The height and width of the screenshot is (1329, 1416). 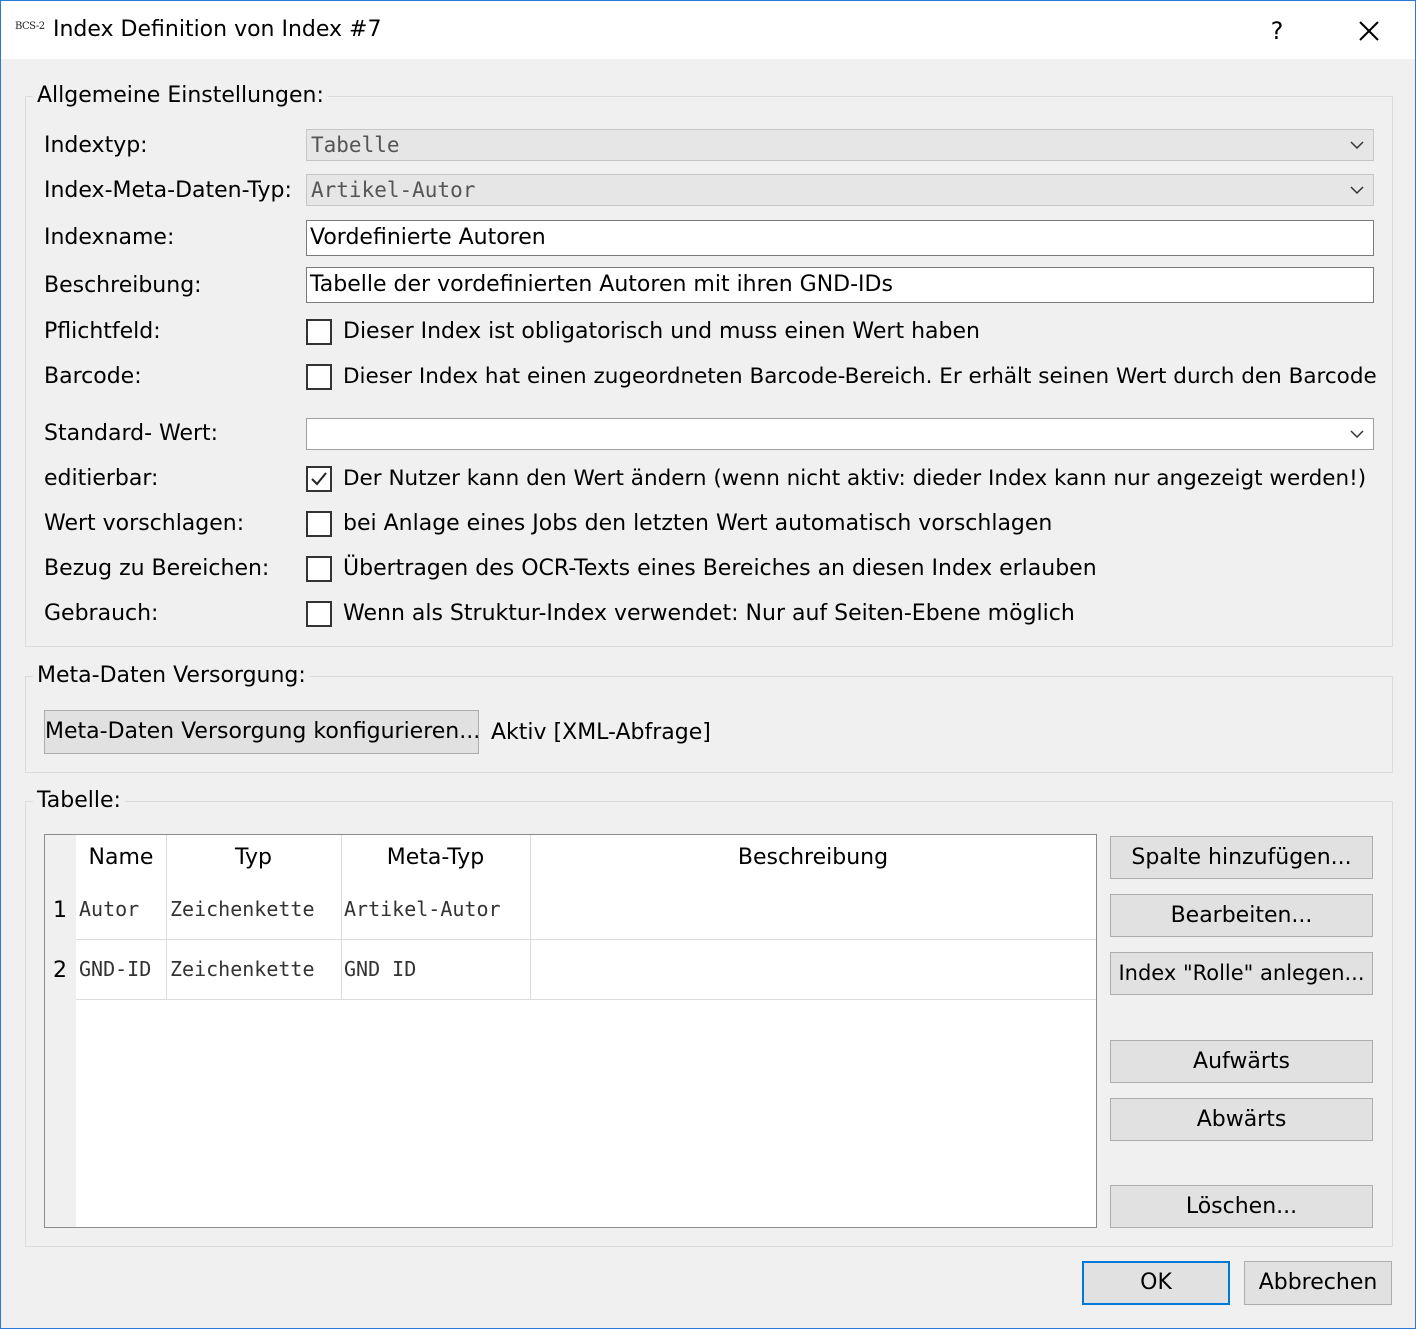 I want to click on usage-label: Gebrauch:, so click(x=101, y=613).